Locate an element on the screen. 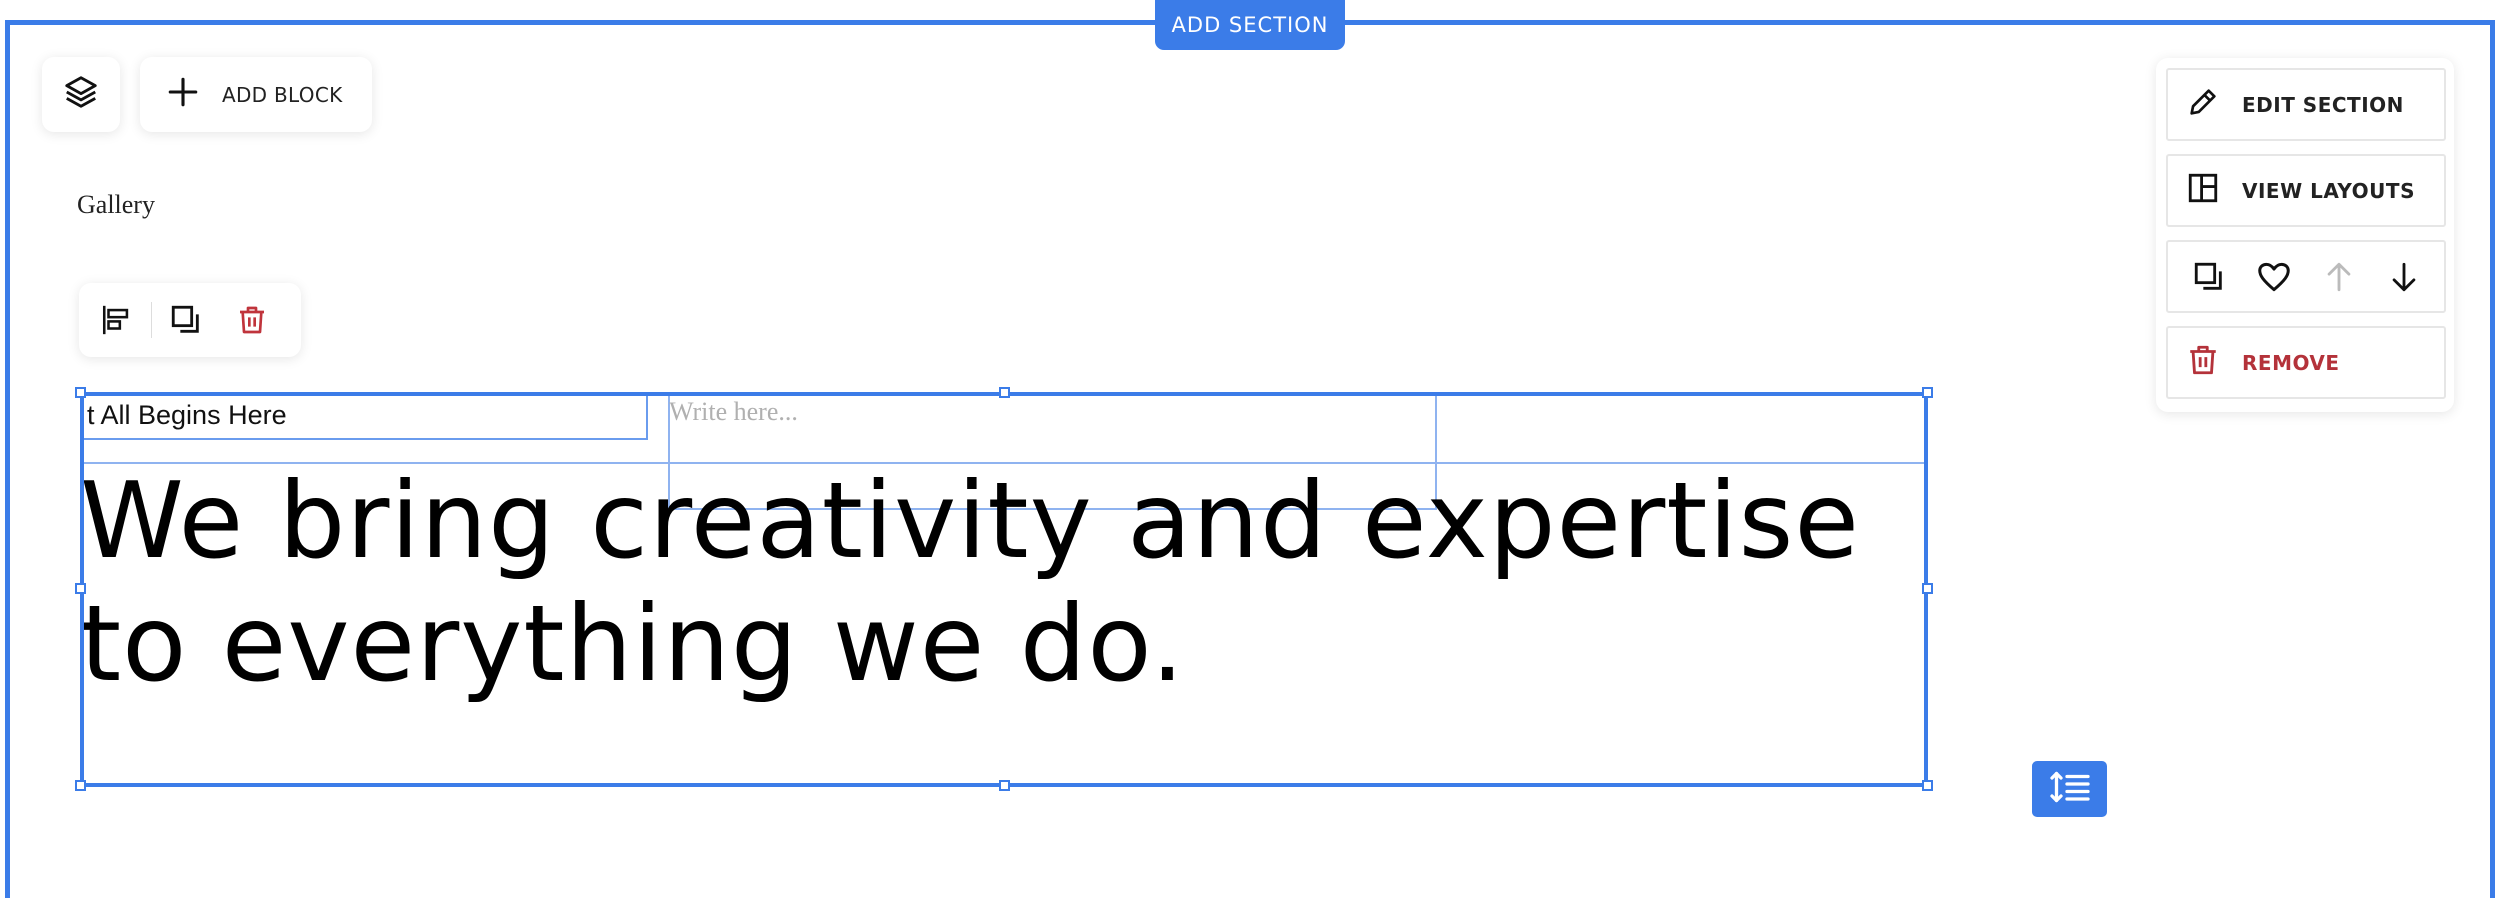 This screenshot has width=2500, height=898. remove-section-button: REMOVE is located at coordinates (2306, 362).